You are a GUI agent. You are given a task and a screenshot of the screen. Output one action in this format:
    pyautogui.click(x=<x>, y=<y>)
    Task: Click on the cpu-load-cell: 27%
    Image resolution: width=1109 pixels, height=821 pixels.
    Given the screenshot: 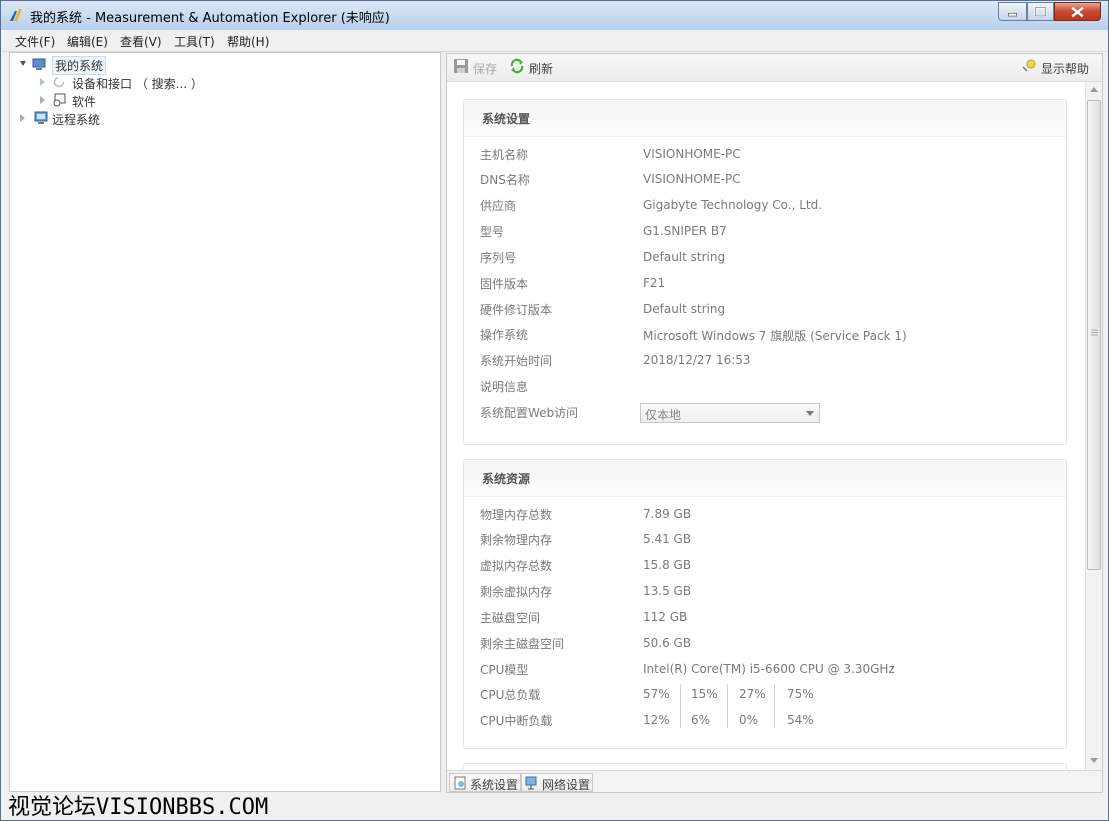 What is the action you would take?
    pyautogui.click(x=752, y=694)
    